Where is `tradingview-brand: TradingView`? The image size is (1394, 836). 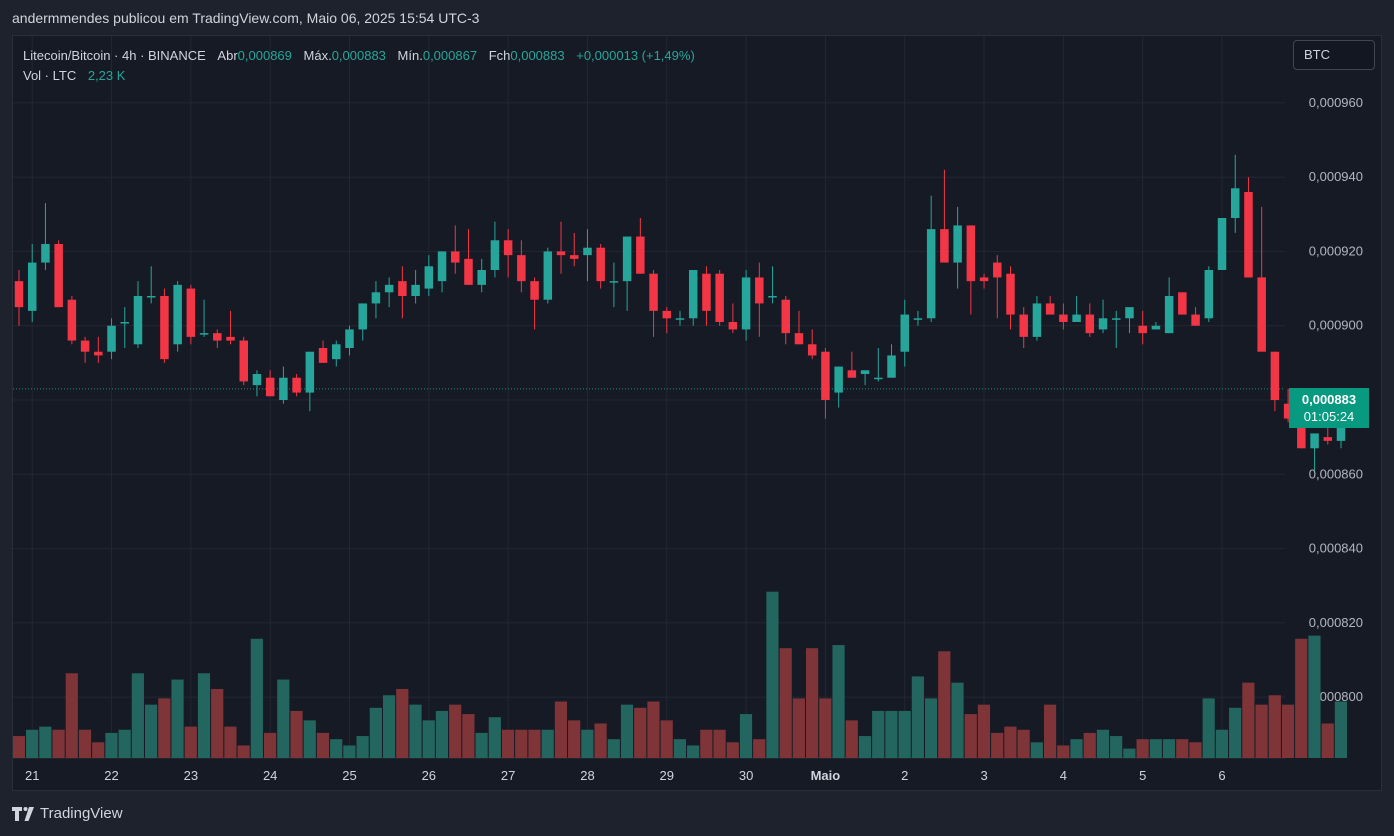
tradingview-brand: TradingView is located at coordinates (81, 813).